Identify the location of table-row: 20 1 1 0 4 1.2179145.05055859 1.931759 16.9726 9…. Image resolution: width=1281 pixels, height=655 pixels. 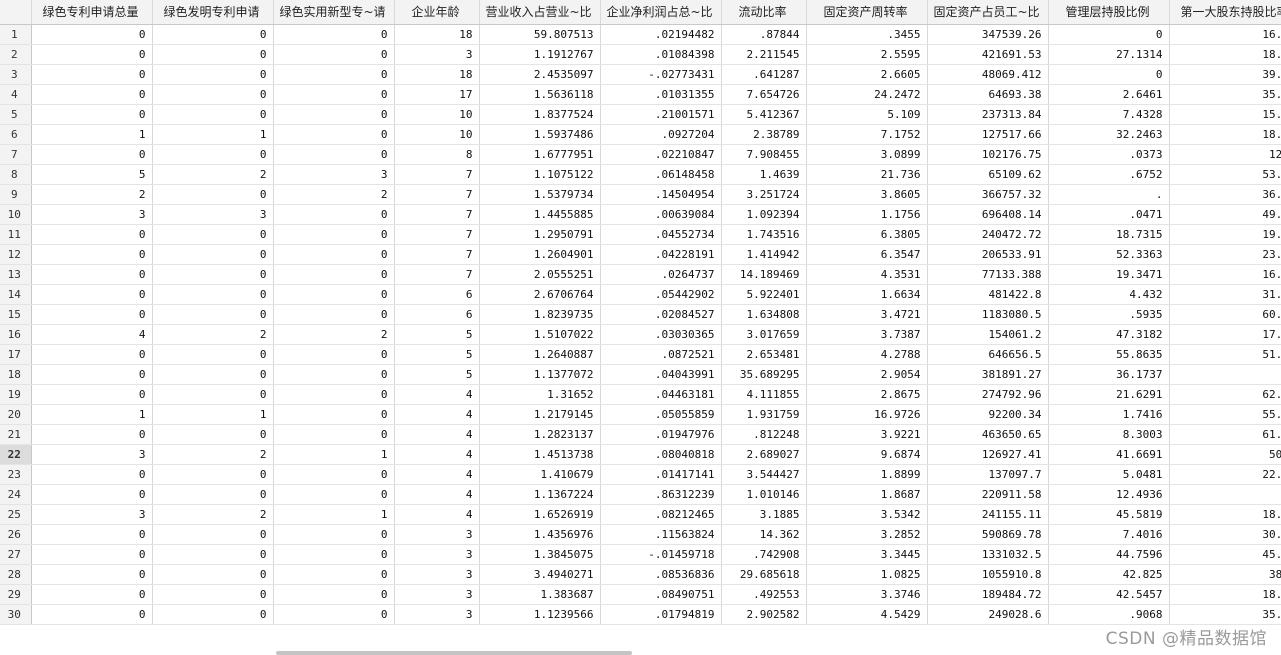
(640, 414).